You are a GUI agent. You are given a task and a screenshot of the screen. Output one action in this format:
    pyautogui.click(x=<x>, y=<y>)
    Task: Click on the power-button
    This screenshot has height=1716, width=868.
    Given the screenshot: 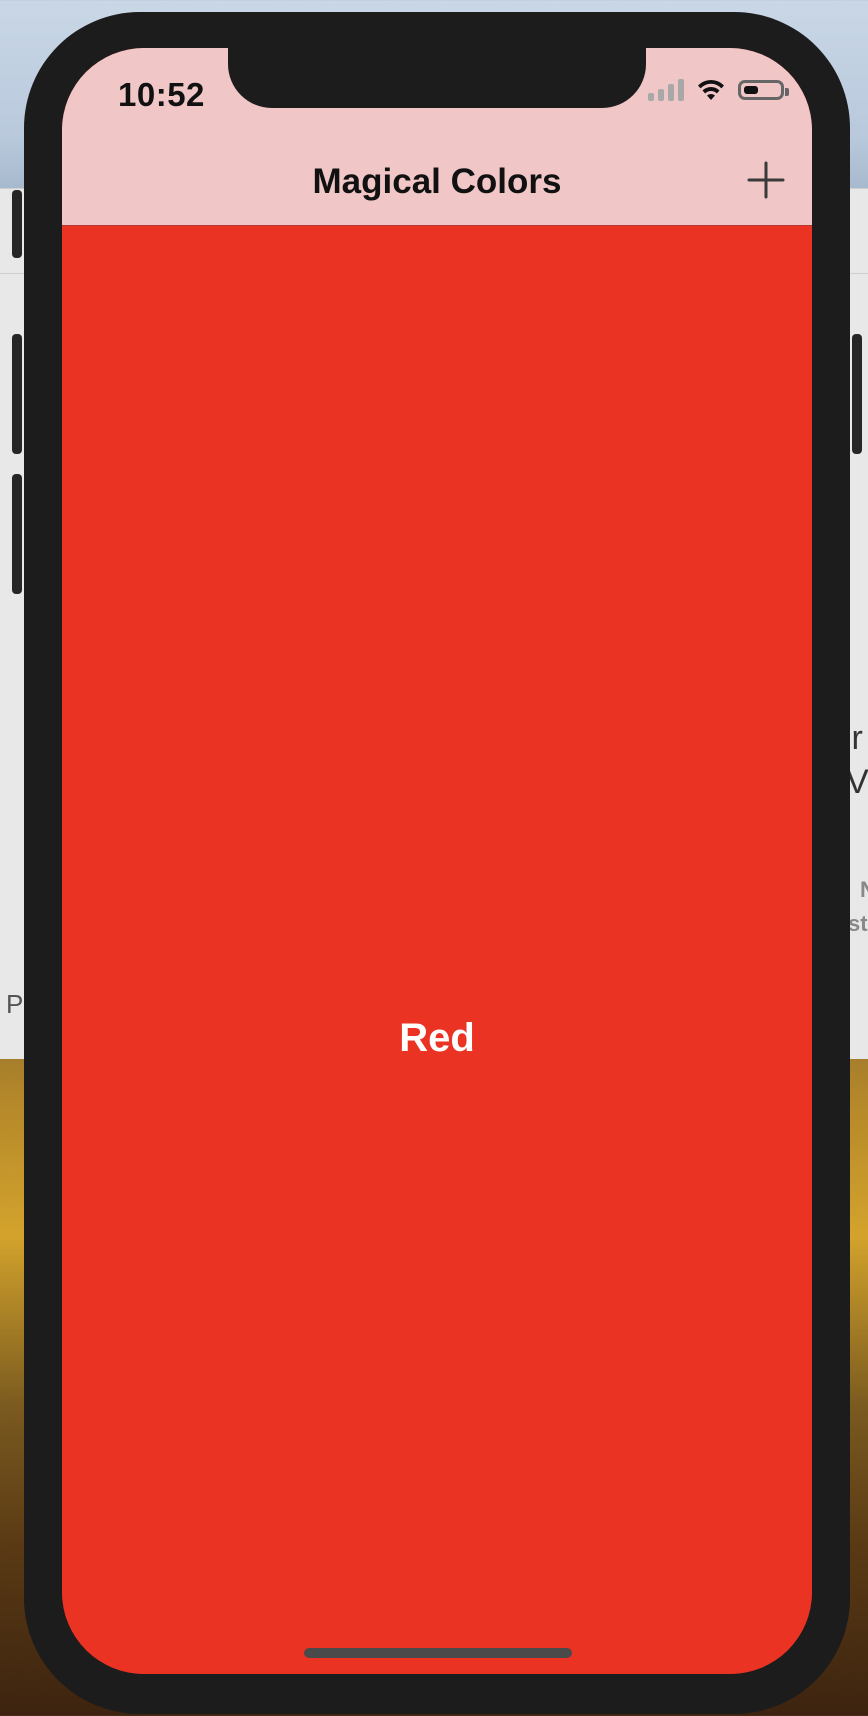 What is the action you would take?
    pyautogui.click(x=857, y=394)
    